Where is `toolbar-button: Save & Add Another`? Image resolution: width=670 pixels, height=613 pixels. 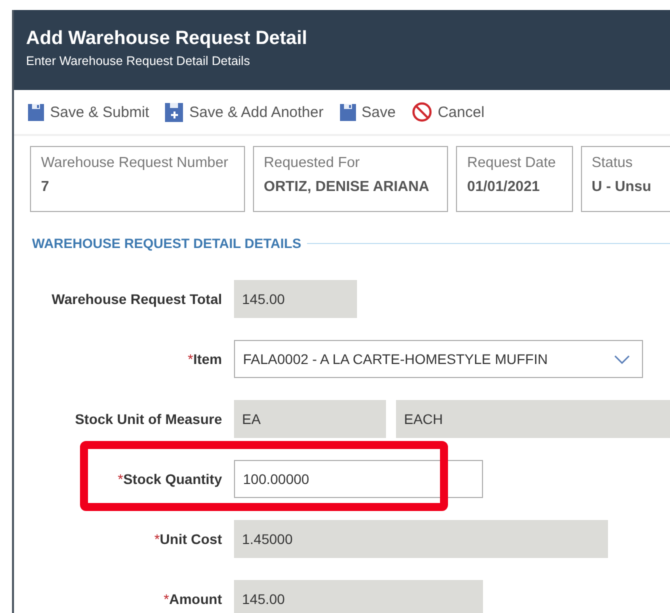
toolbar-button: Save & Add Another is located at coordinates (244, 112).